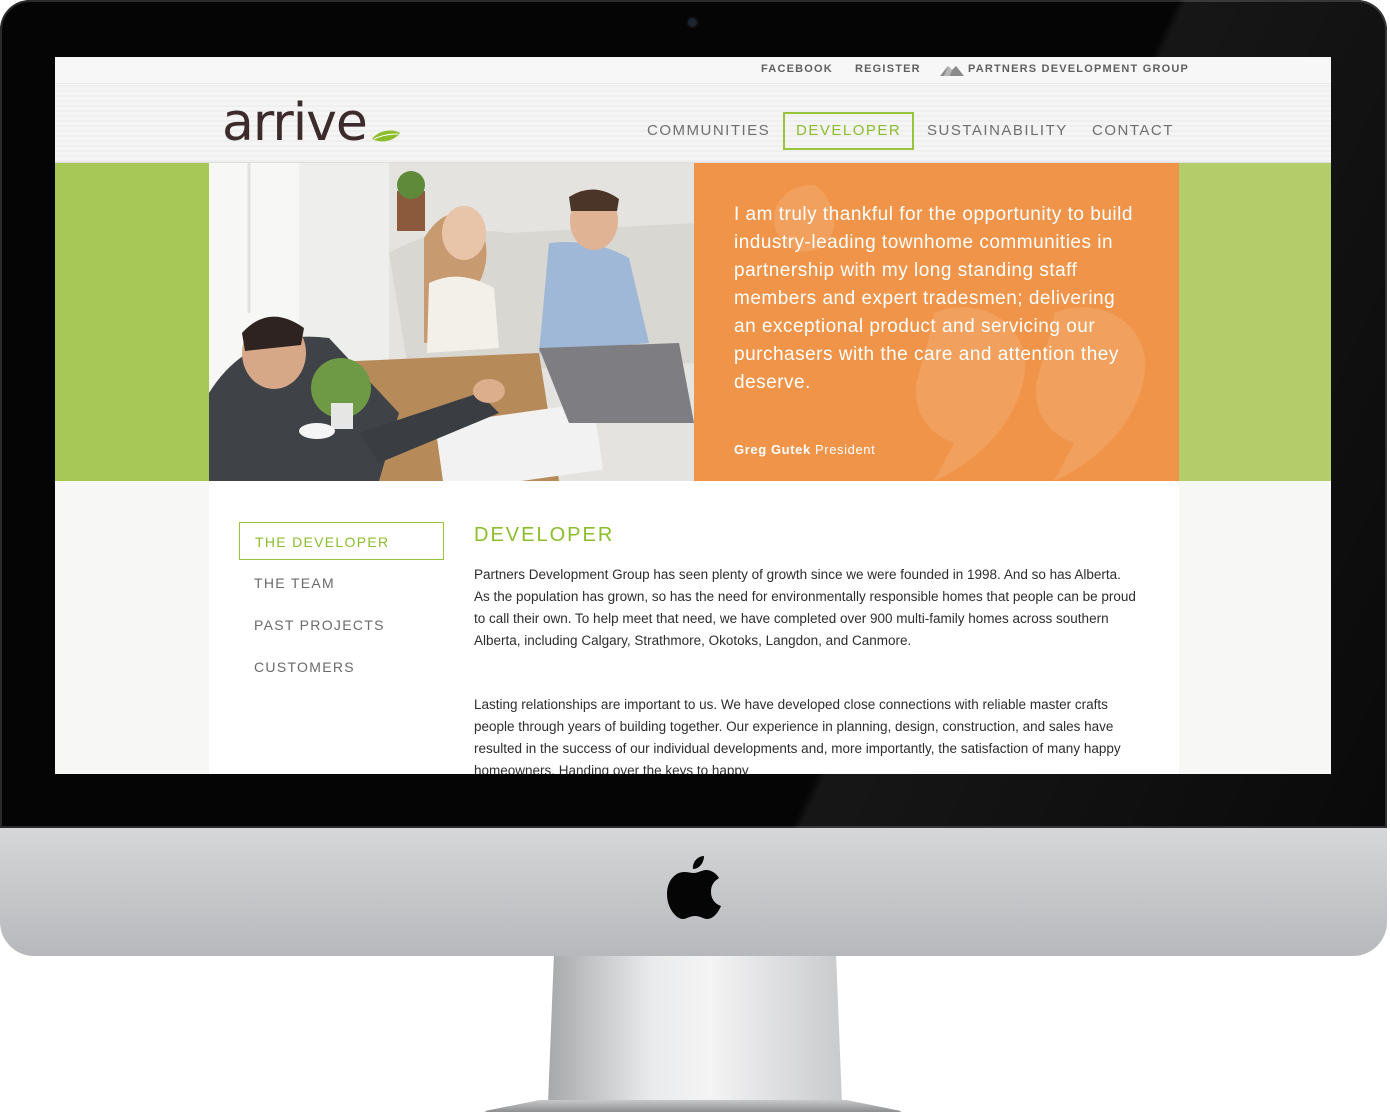 Image resolution: width=1390 pixels, height=1116 pixels. I want to click on hero-photo, so click(451, 322).